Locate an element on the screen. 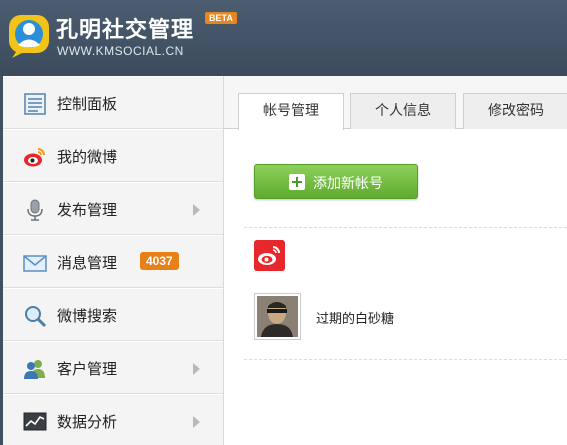 The image size is (567, 445). sidebar-item-messages: 消息管理 4037 is located at coordinates (113, 261).